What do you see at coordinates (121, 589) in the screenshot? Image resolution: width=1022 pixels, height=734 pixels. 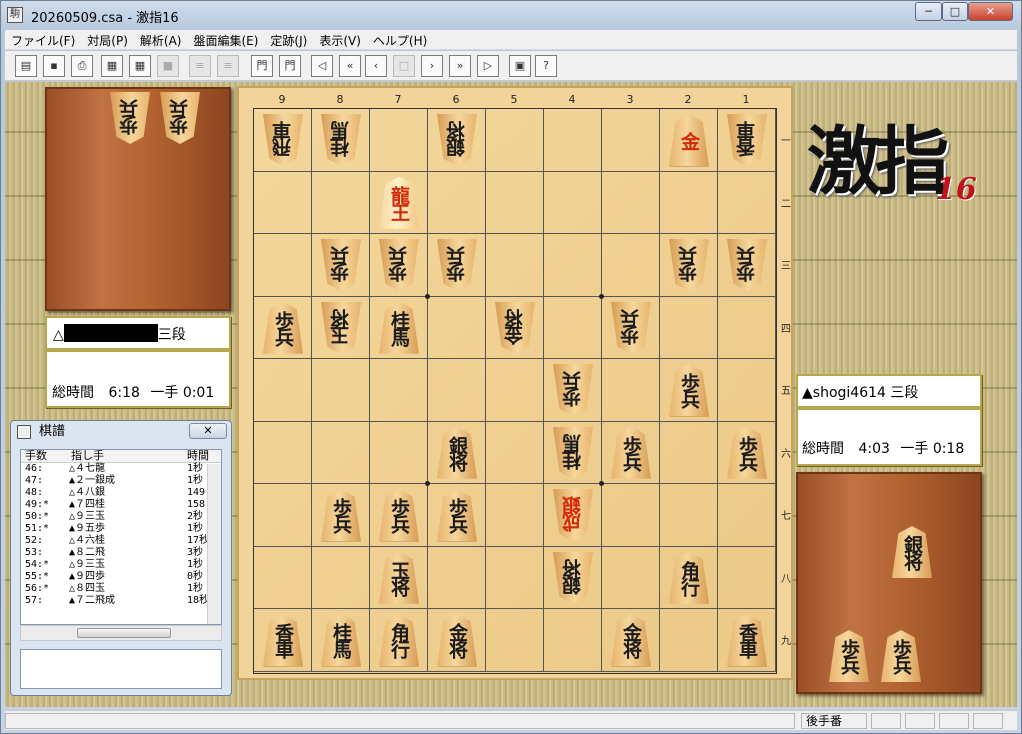 I see `kifu-row: 56:* △８四玉 1秒` at bounding box center [121, 589].